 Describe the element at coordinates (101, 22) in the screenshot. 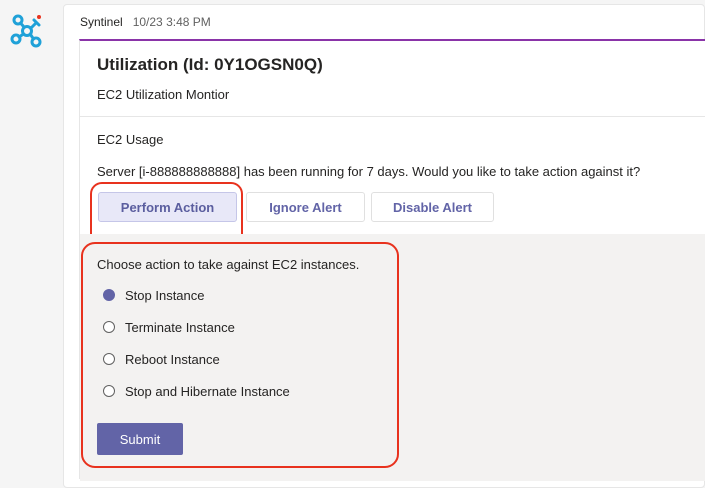

I see `sender-name: Syntinel` at that location.